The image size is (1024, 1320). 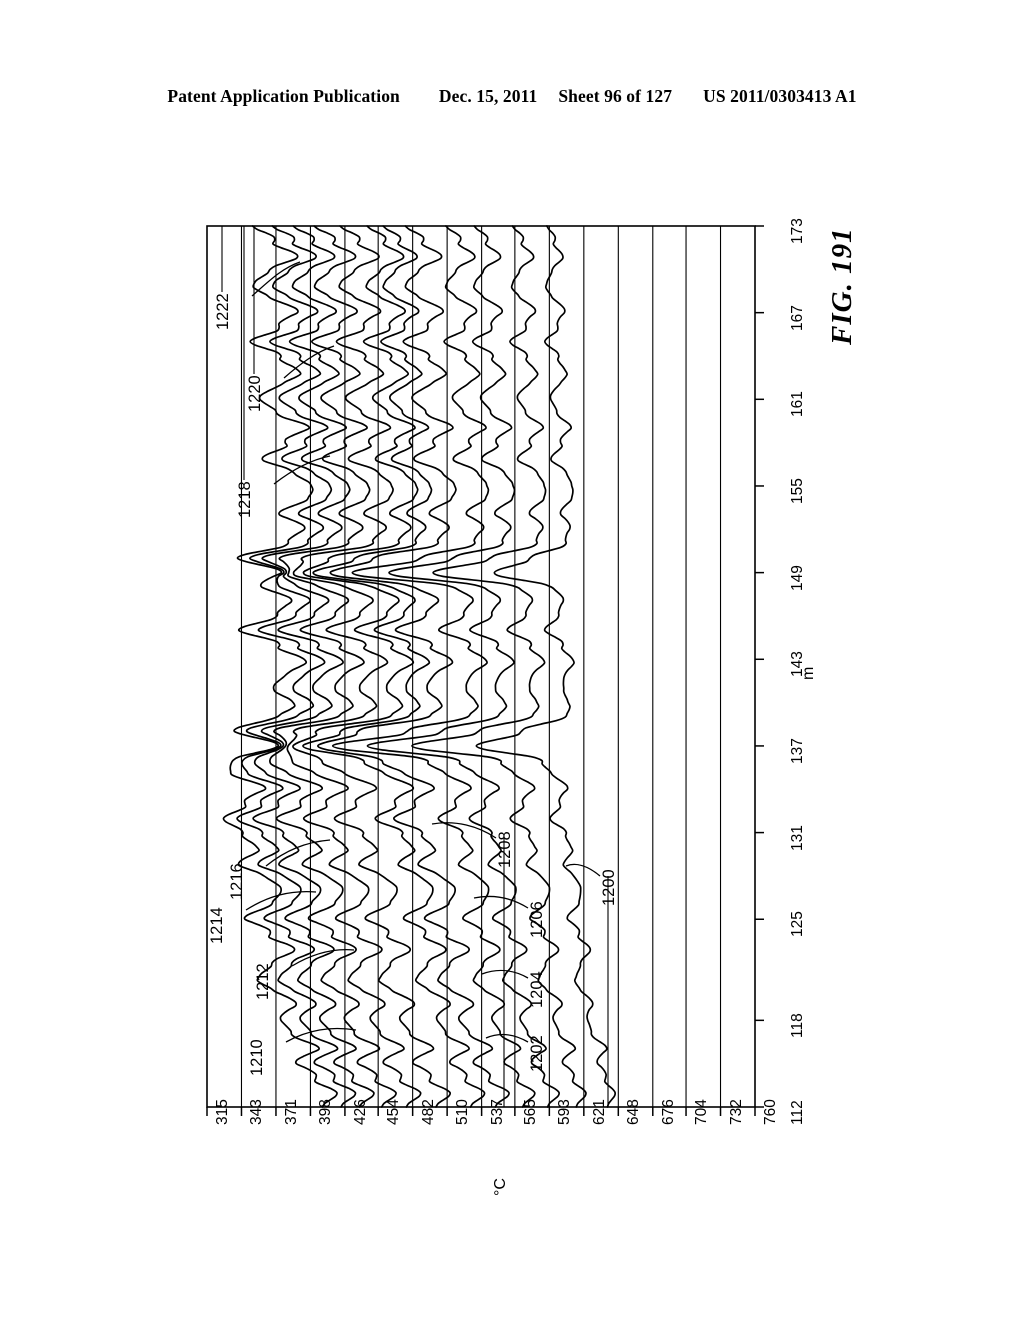 I want to click on temperature-tick-label: 732, so click(x=736, y=1112).